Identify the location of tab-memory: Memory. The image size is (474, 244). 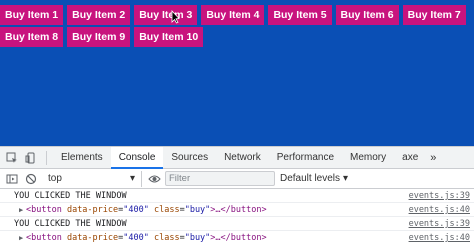
(368, 158).